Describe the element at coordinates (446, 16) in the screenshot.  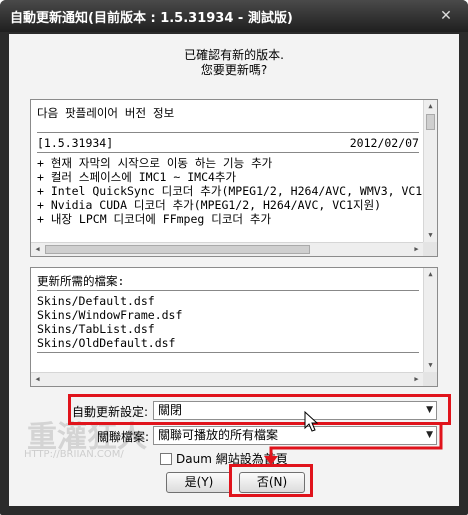
I see `close-icon: ✕` at that location.